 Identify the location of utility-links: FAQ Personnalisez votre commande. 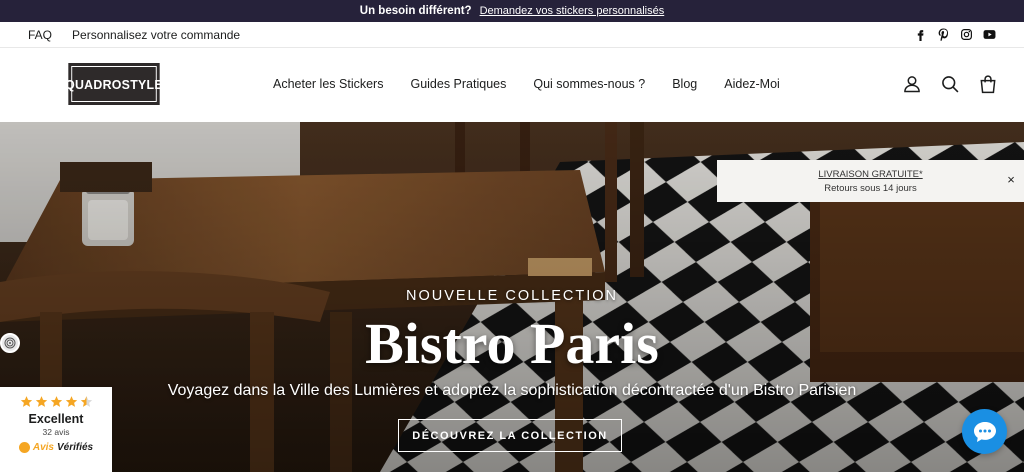
(134, 35).